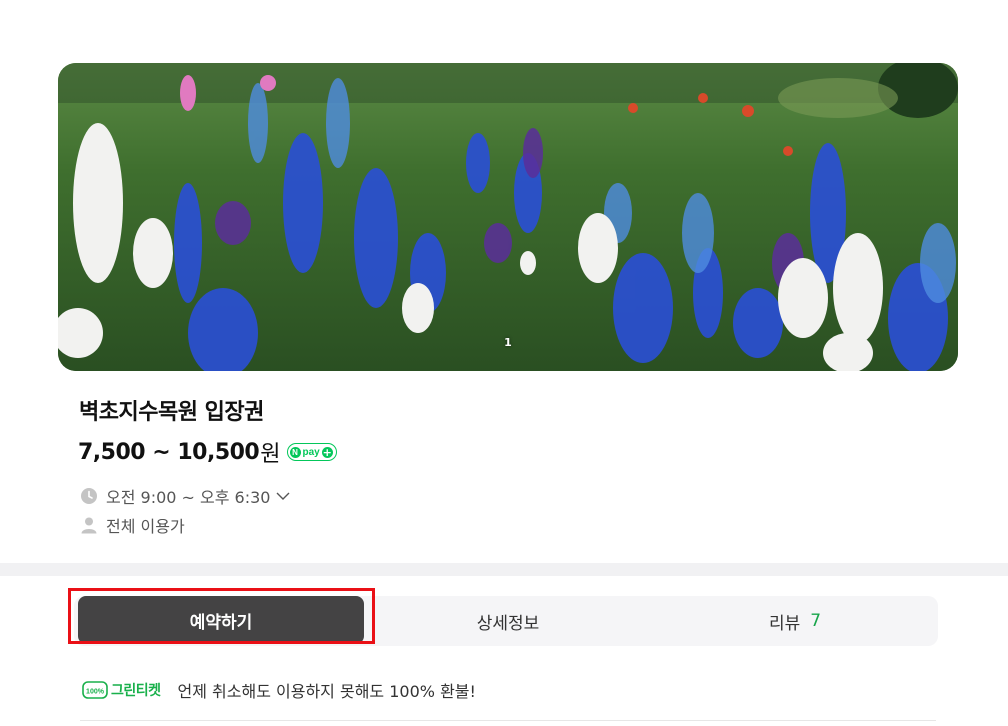 Image resolution: width=1008 pixels, height=726 pixels. What do you see at coordinates (136, 691) in the screenshot?
I see `green-ticket-label: 그린티켓` at bounding box center [136, 691].